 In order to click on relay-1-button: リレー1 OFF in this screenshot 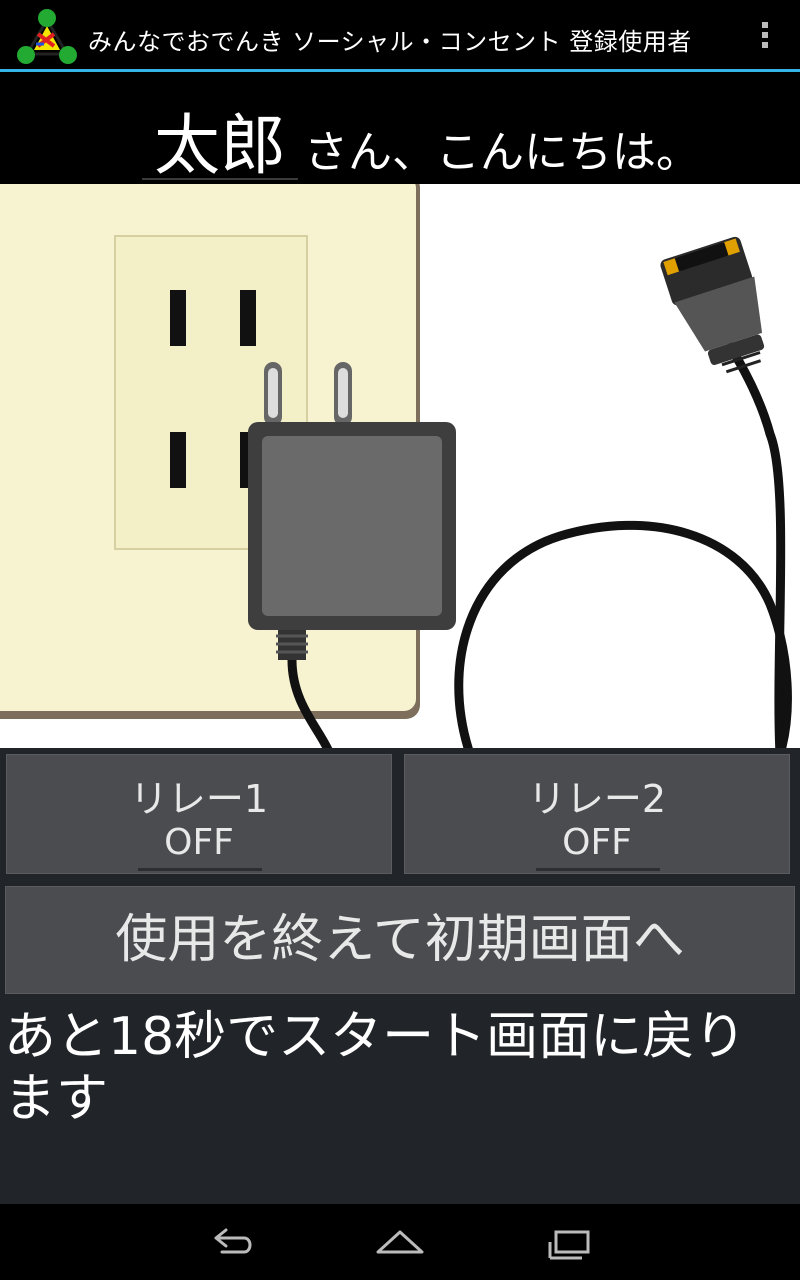, I will do `click(199, 814)`.